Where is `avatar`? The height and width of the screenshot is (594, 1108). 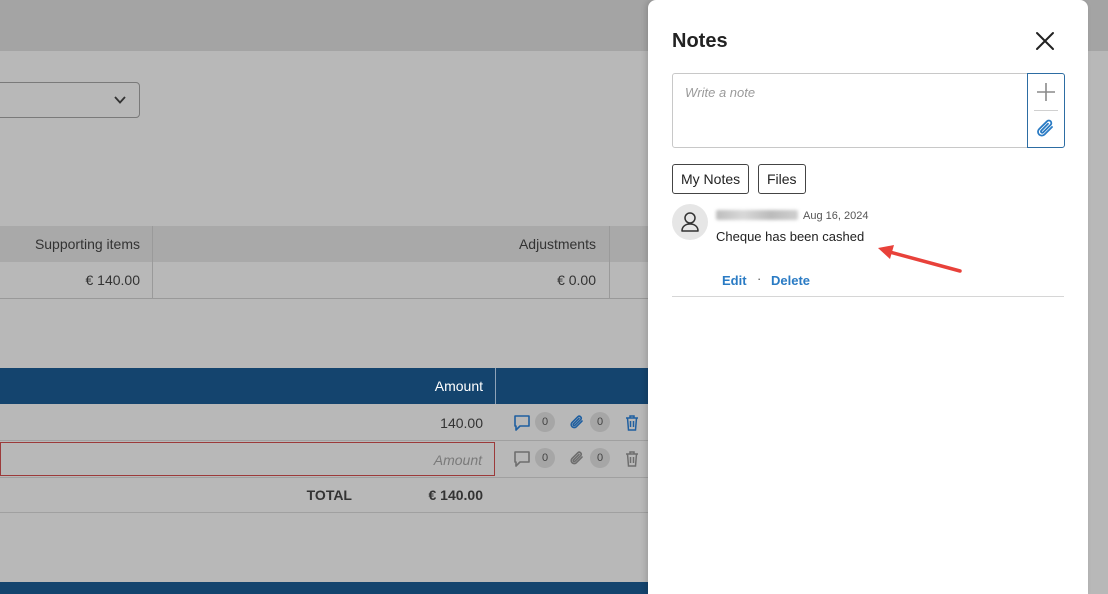 avatar is located at coordinates (690, 222).